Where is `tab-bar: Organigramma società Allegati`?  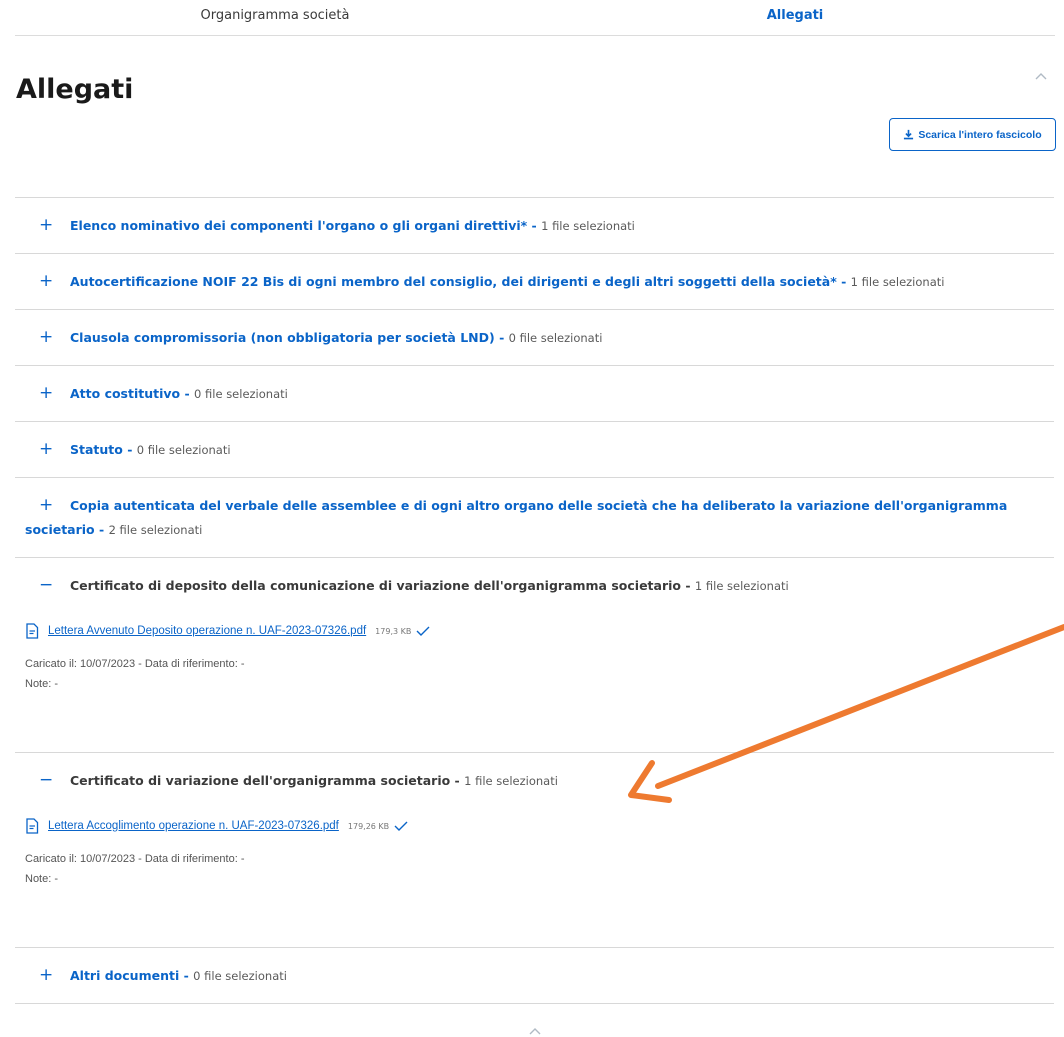
tab-bar: Organigramma società Allegati is located at coordinates (535, 18).